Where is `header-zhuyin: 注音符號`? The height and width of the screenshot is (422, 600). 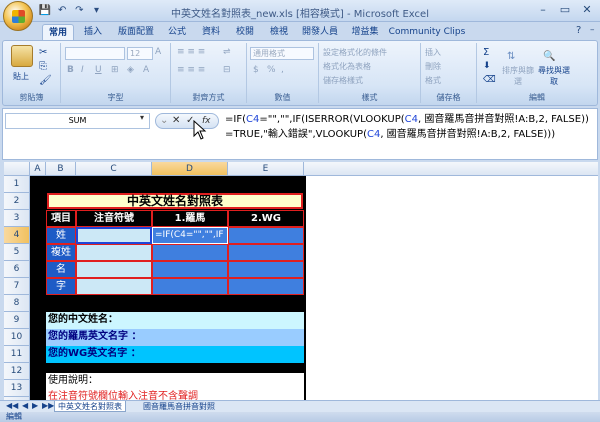
header-zhuyin: 注音符號 is located at coordinates (114, 218).